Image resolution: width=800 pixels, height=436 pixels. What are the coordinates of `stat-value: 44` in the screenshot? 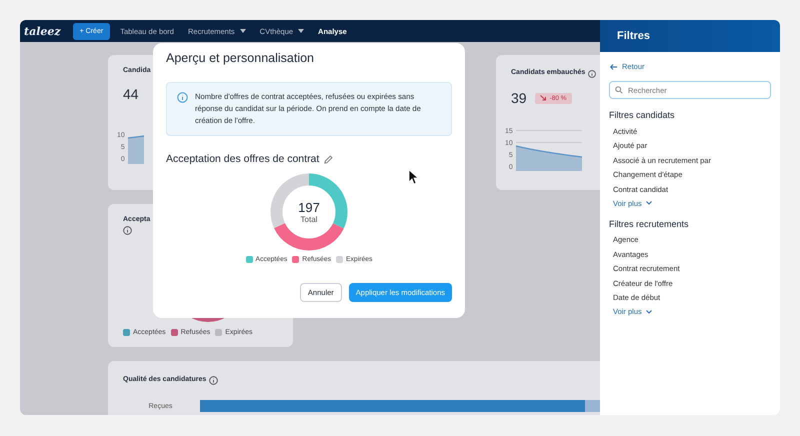 It's located at (131, 94).